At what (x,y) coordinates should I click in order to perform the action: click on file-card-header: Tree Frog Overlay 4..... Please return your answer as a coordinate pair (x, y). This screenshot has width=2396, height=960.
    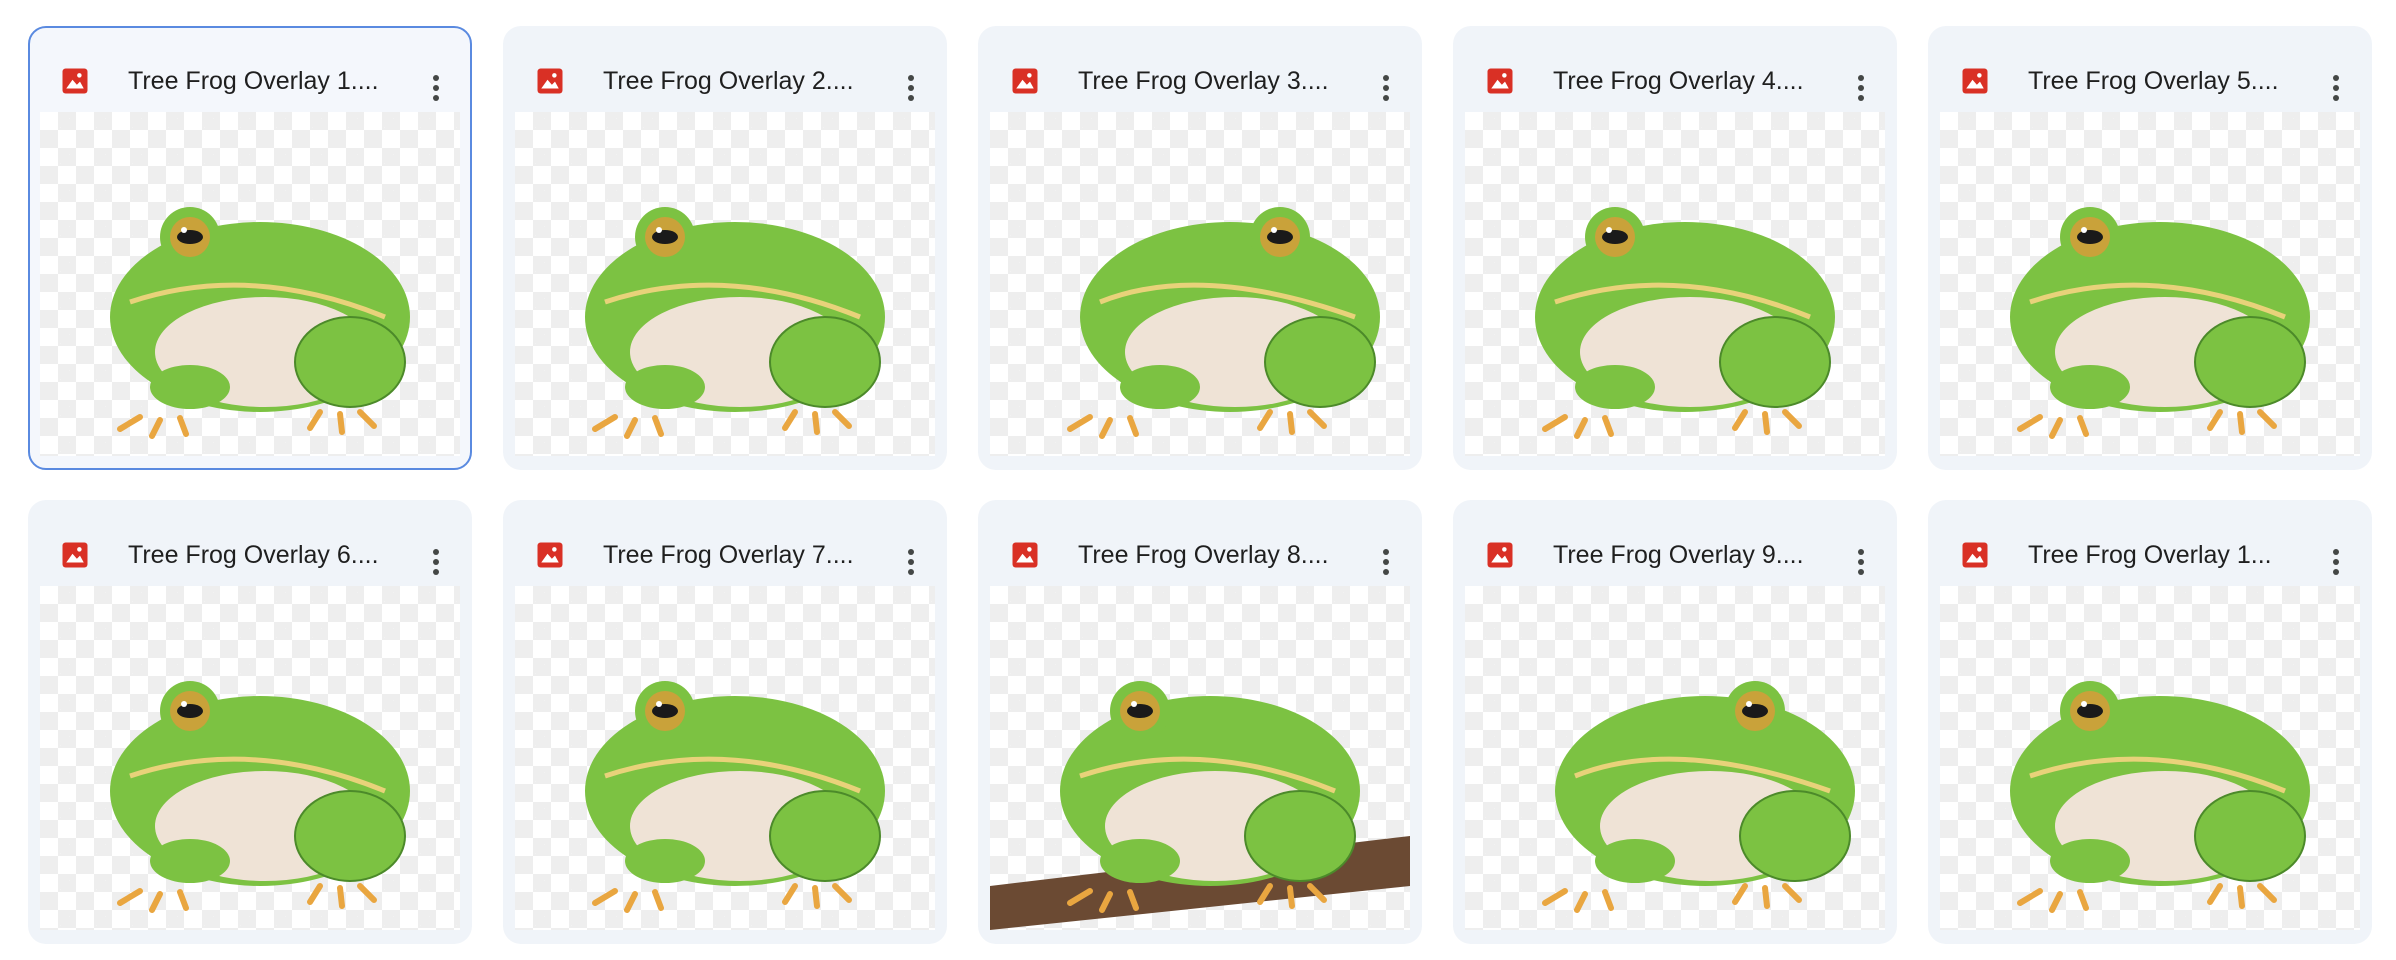
    Looking at the image, I should click on (1675, 76).